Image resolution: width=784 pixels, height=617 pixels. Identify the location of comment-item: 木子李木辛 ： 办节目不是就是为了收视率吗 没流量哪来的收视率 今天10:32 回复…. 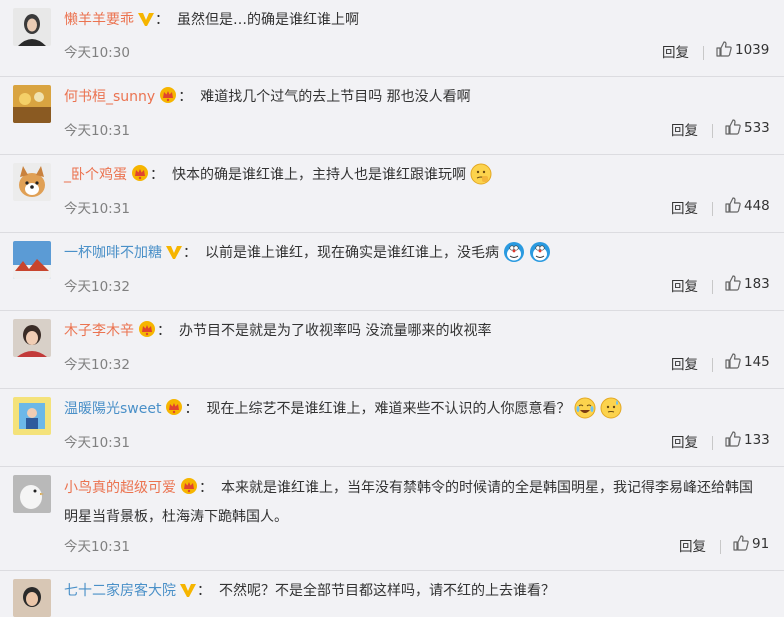
(392, 350).